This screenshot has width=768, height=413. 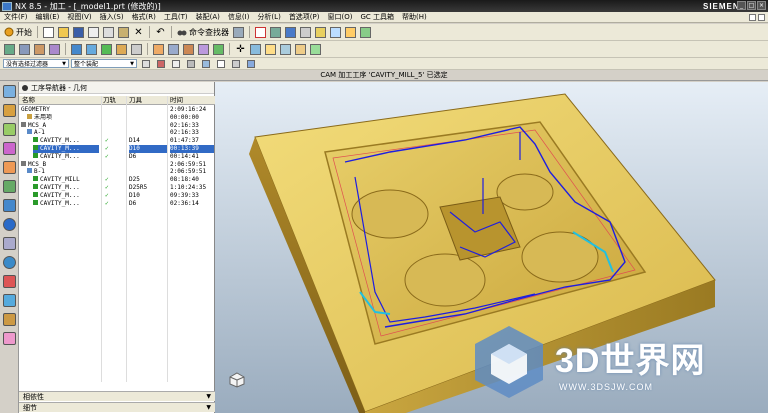 What do you see at coordinates (235, 63) in the screenshot?
I see `snap-intersect-icon` at bounding box center [235, 63].